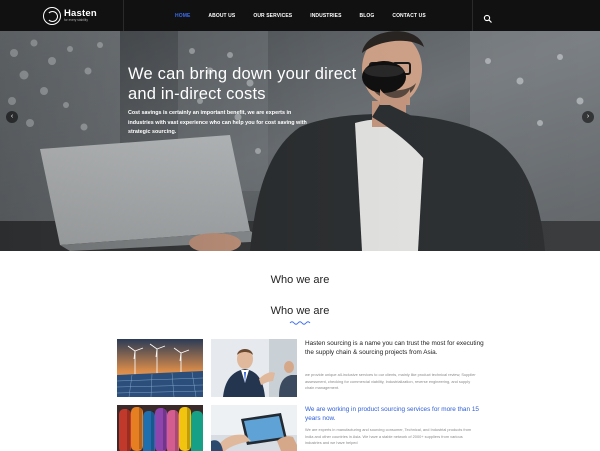 This screenshot has width=600, height=451. I want to click on nav-item-about-us: ABOUT US, so click(221, 16).